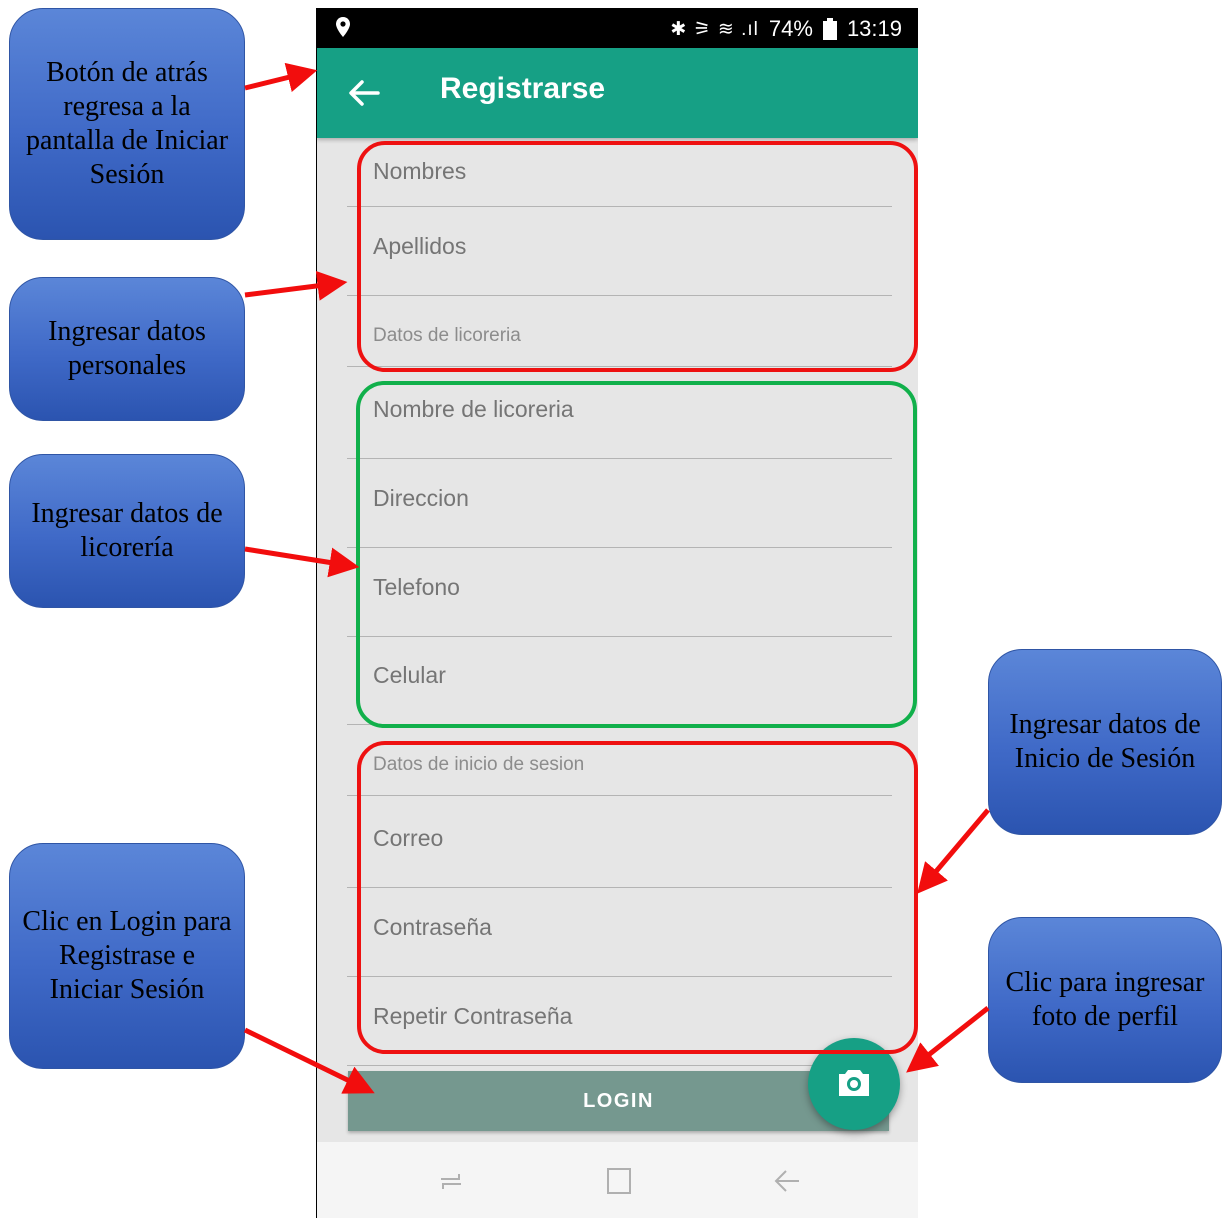  Describe the element at coordinates (309, 1060) in the screenshot. I see `arrow-login` at that location.